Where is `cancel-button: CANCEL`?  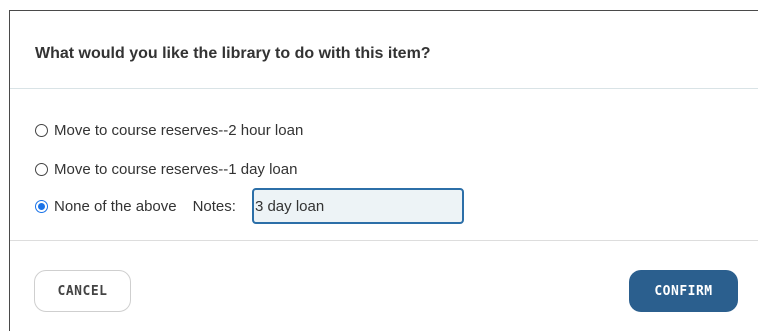 cancel-button: CANCEL is located at coordinates (82, 291).